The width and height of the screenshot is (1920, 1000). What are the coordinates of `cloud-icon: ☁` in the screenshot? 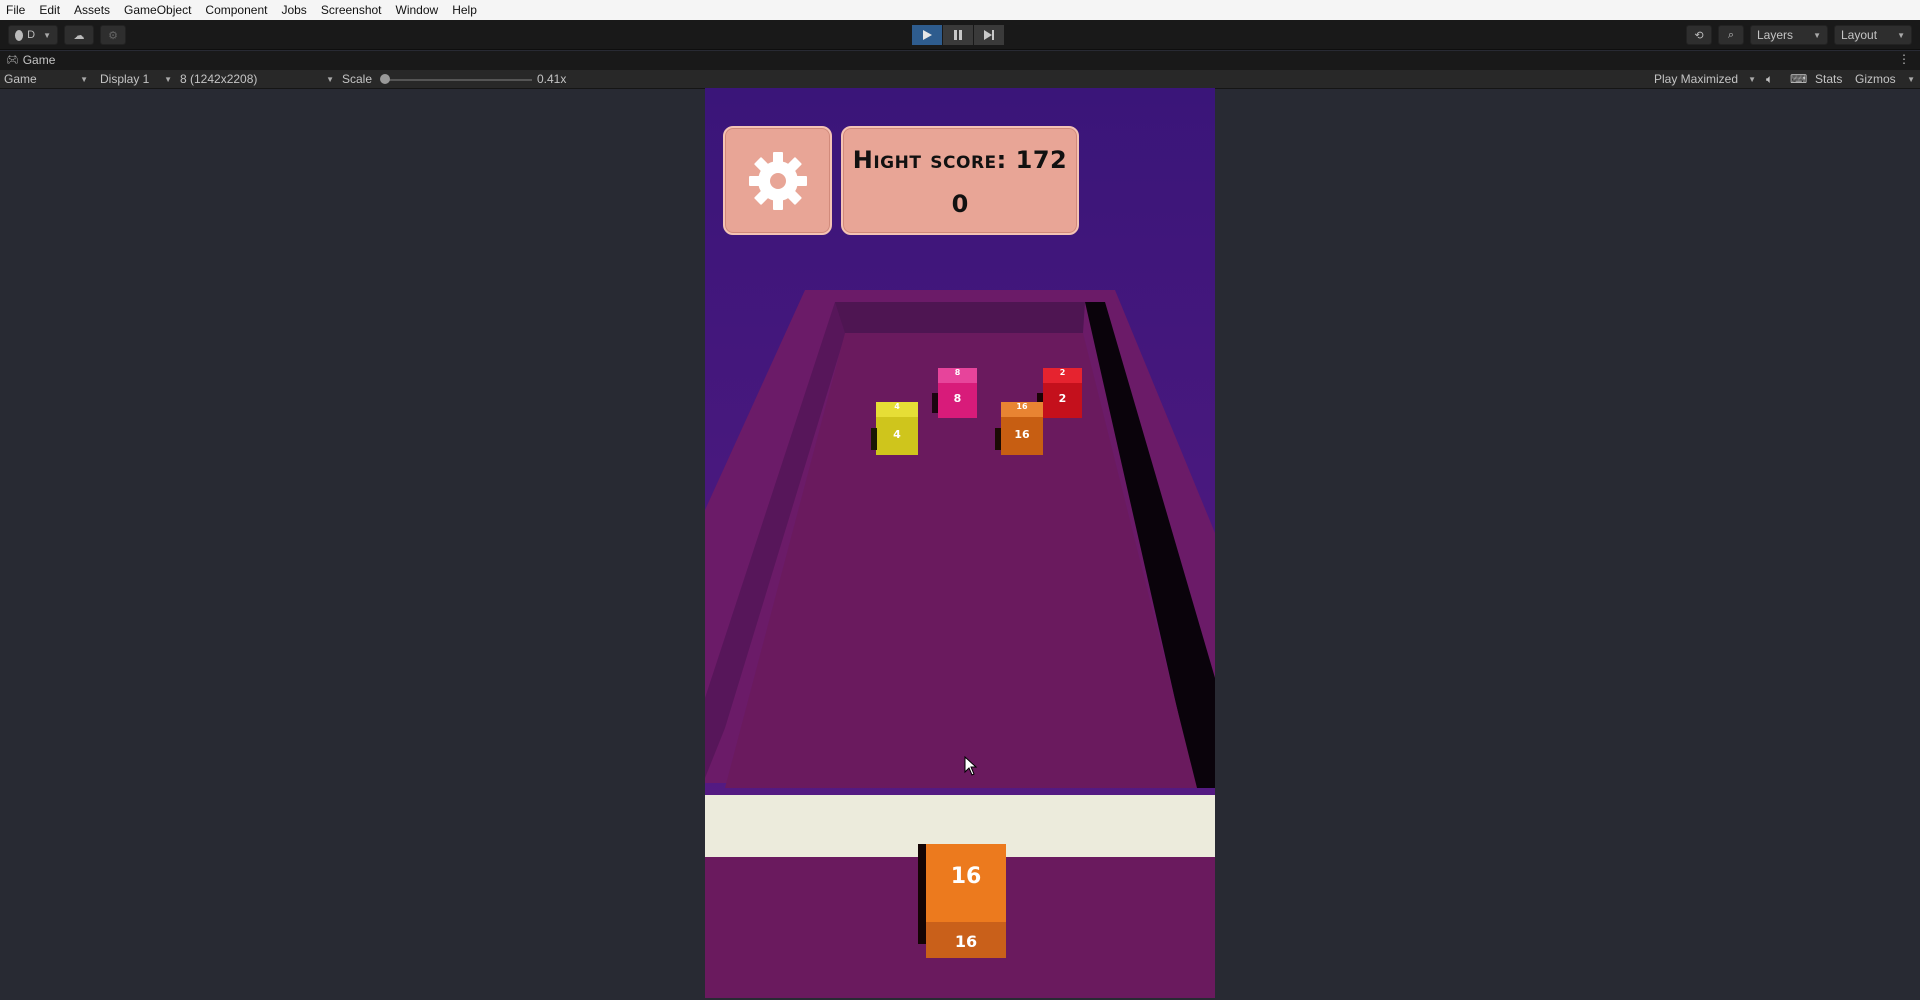 It's located at (79, 35).